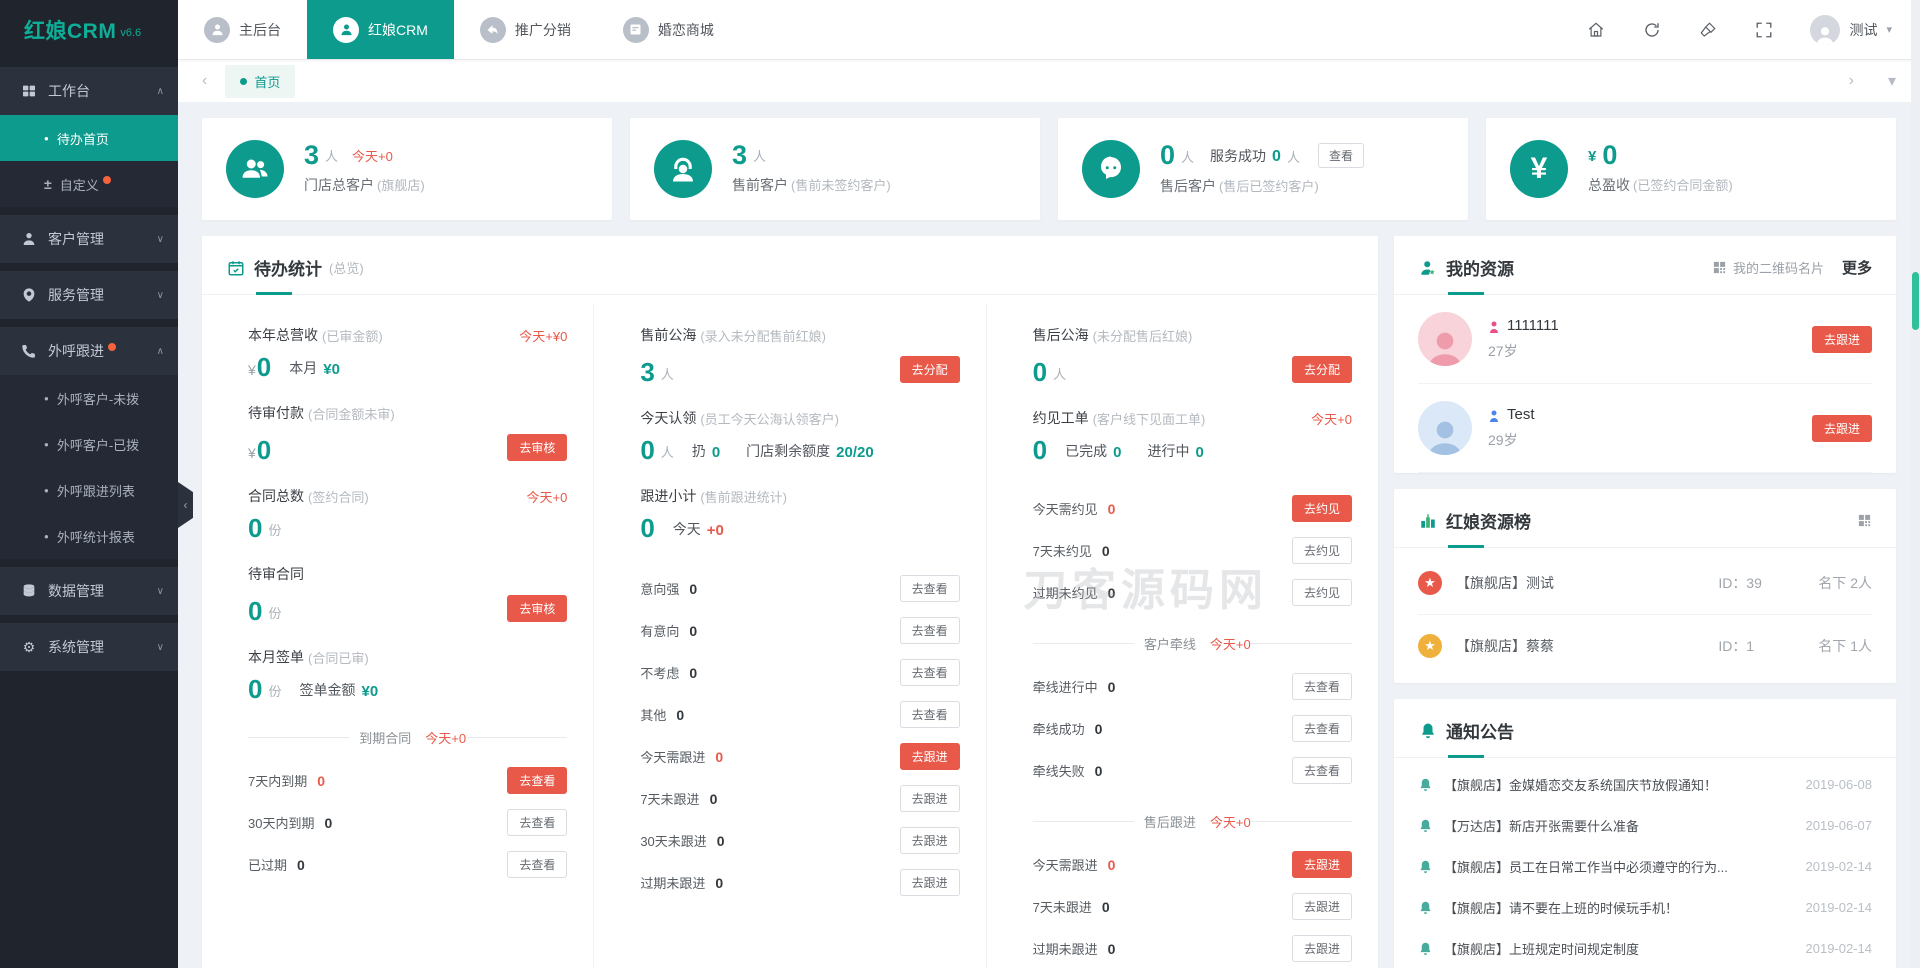 The width and height of the screenshot is (1920, 968). Describe the element at coordinates (1111, 169) in the screenshot. I see `customer-service-icon` at that location.